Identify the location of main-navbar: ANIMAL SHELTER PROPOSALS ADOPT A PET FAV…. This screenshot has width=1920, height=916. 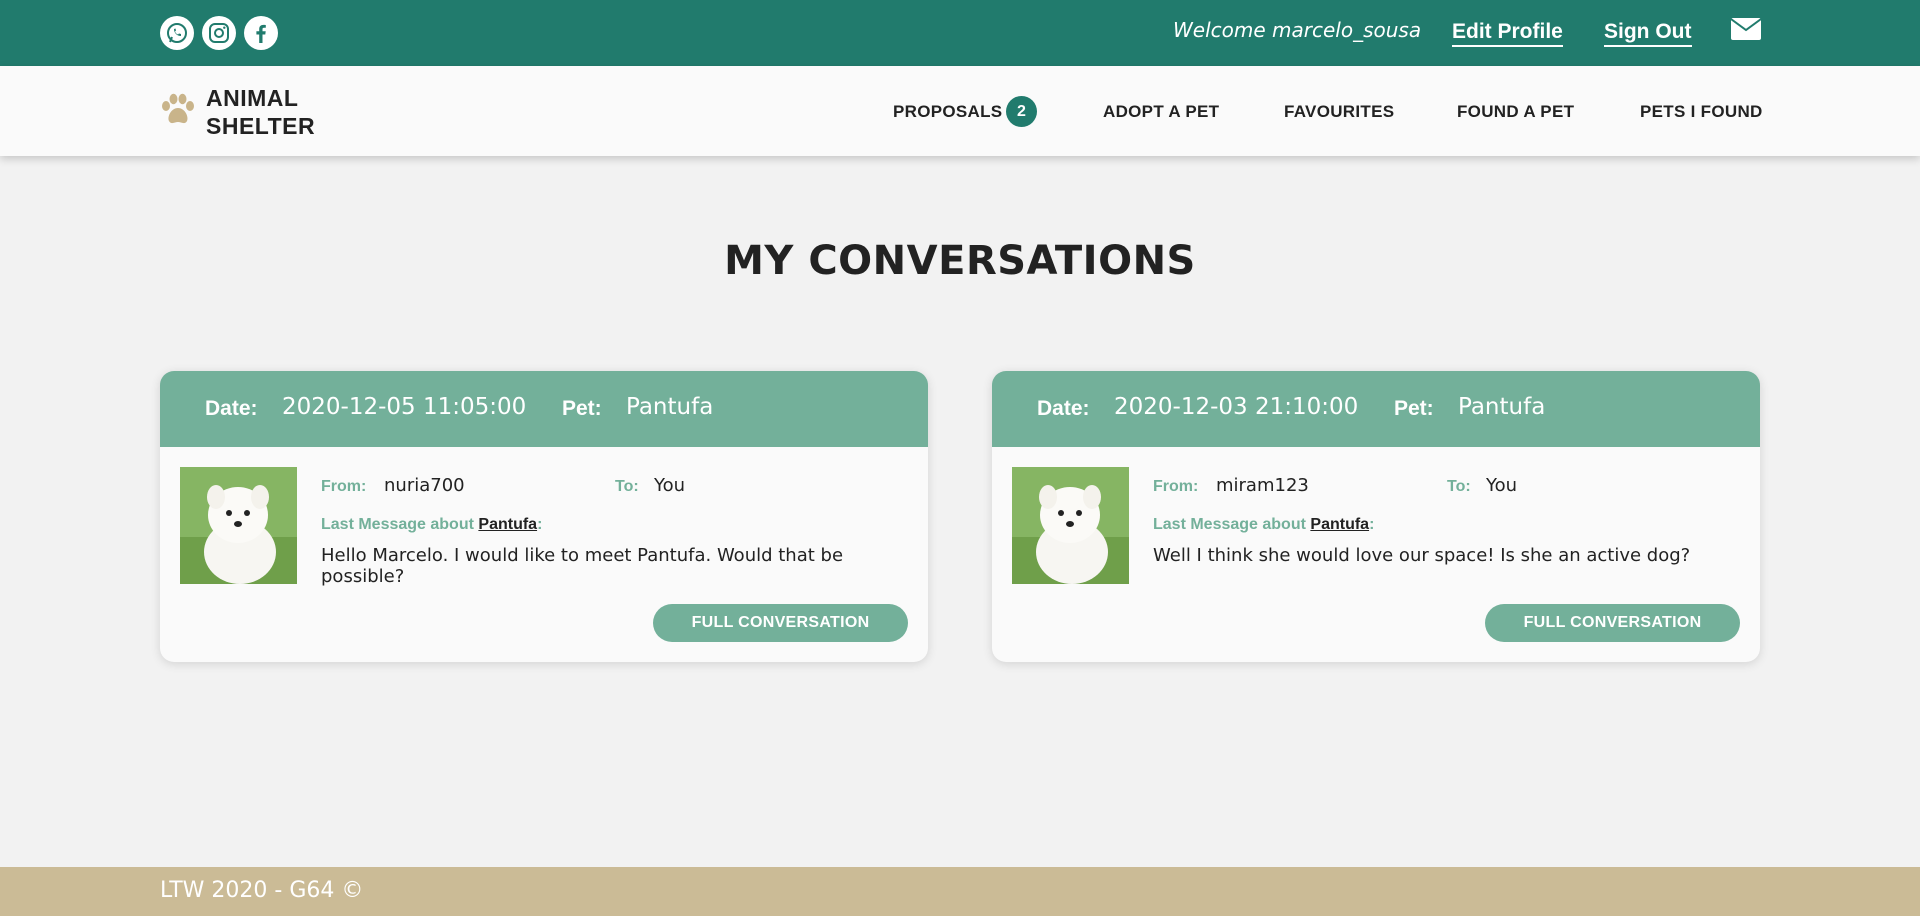
(960, 111).